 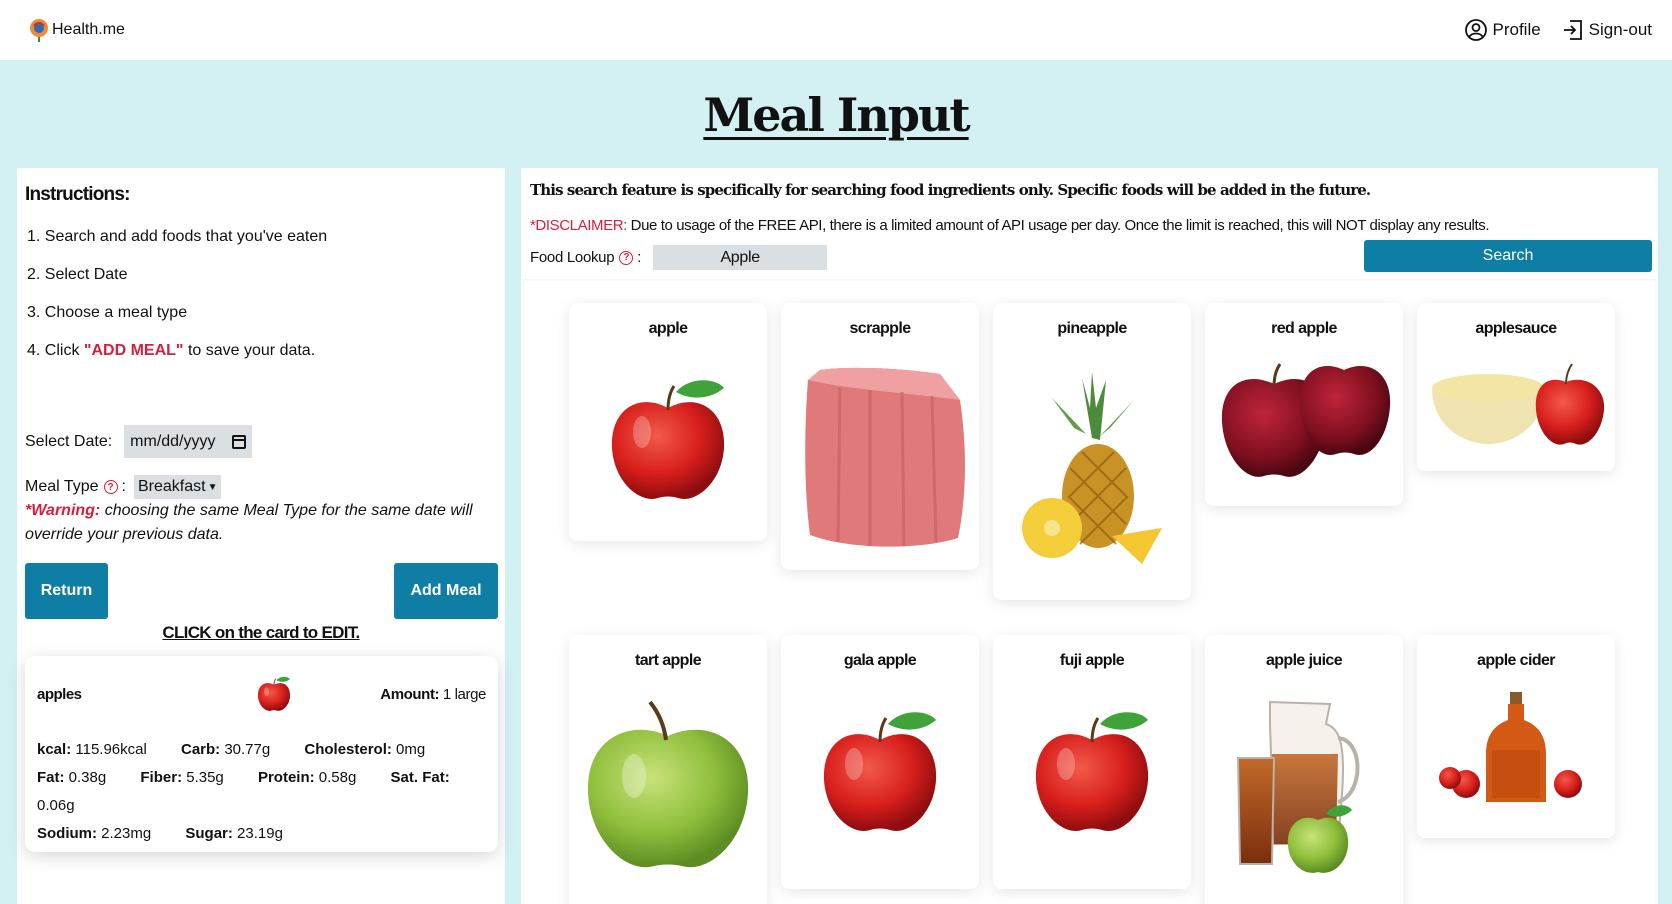 I want to click on step4-prefix: 4. Click, so click(x=55, y=350).